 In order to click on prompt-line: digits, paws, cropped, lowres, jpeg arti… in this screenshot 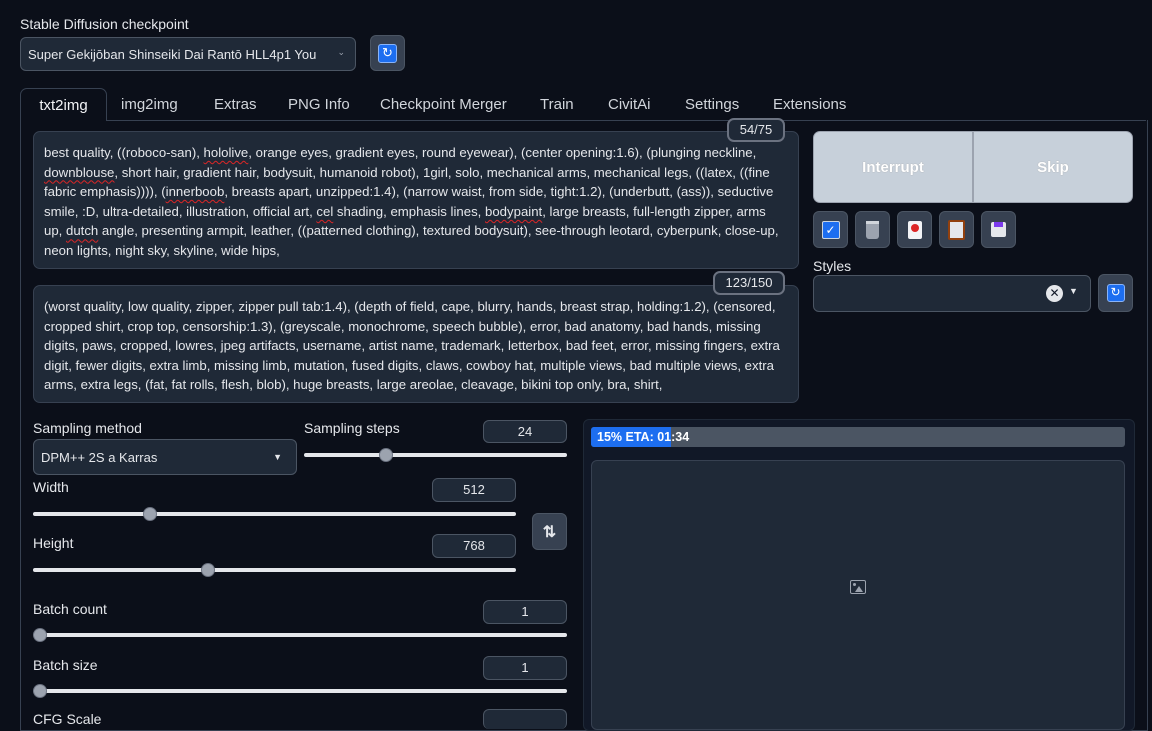, I will do `click(412, 346)`.